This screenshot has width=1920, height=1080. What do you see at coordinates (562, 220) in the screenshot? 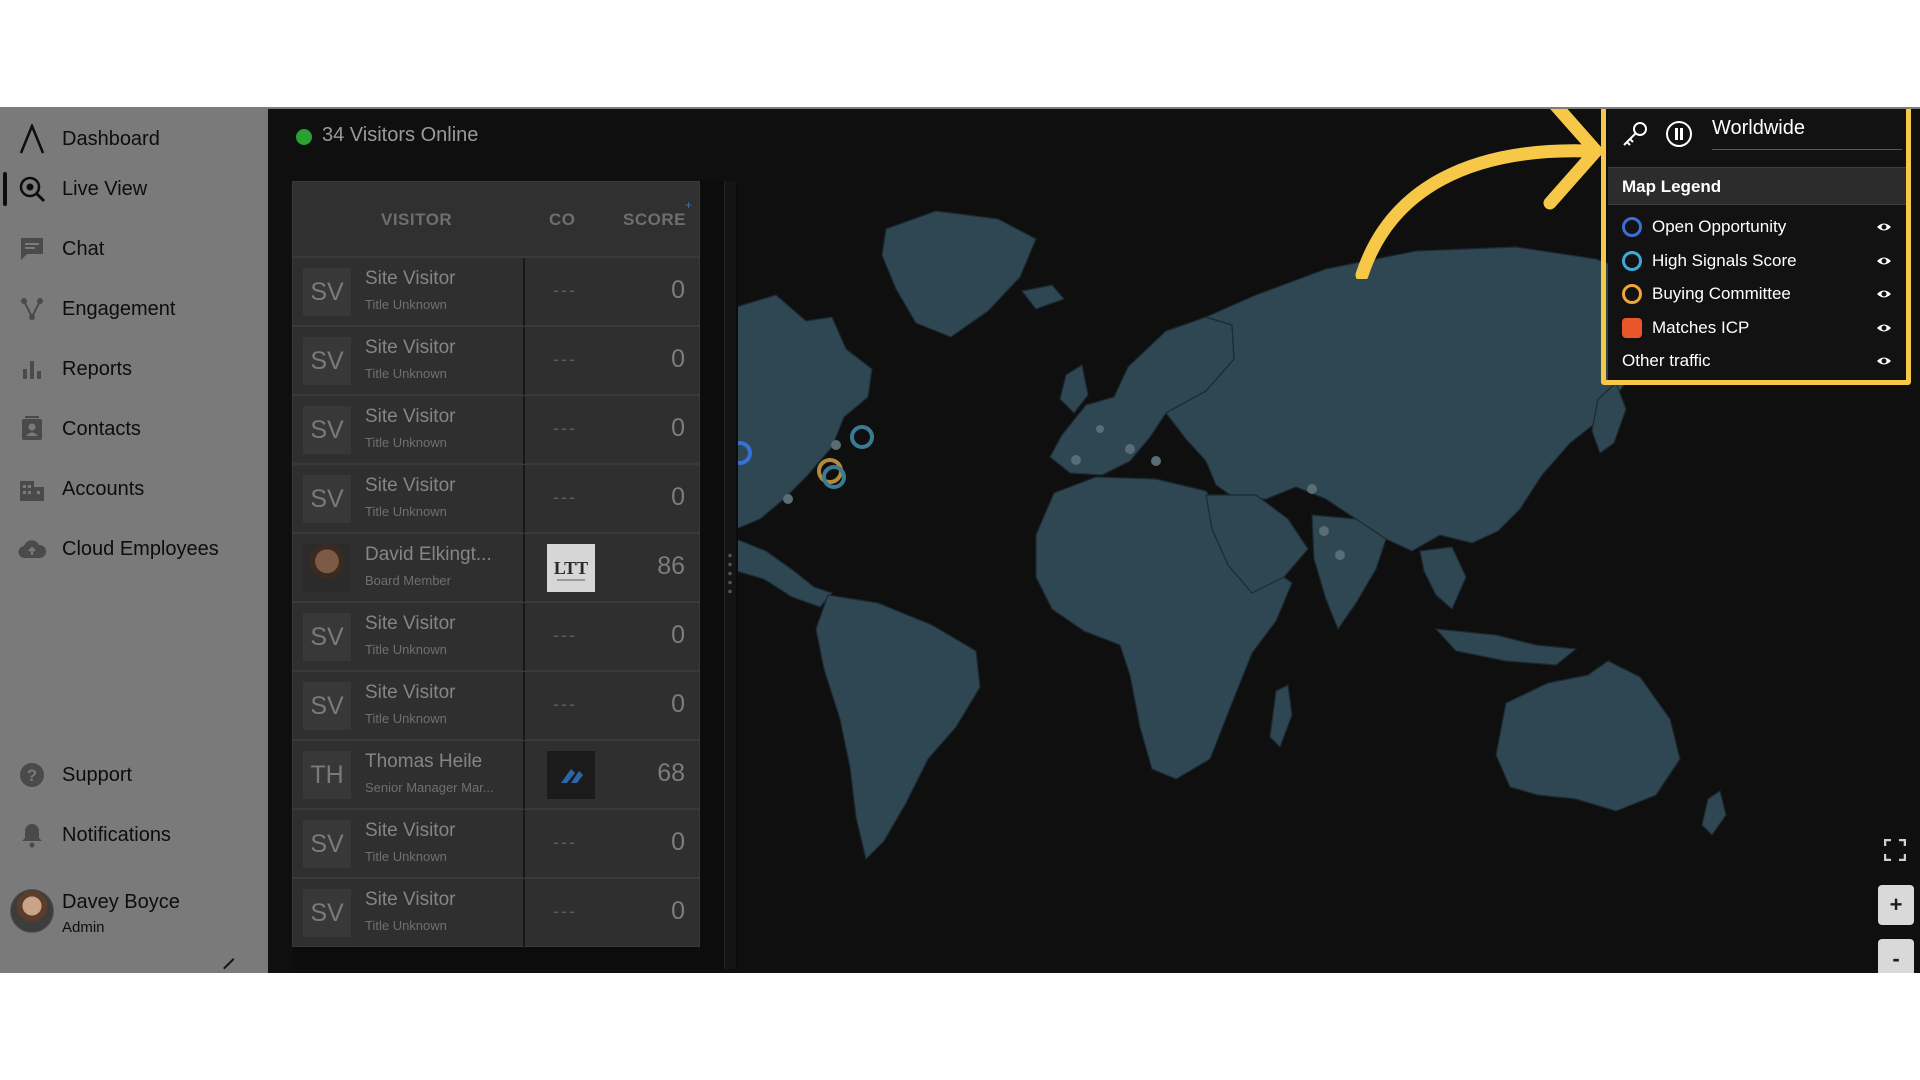
I see `column-header-co: CO` at bounding box center [562, 220].